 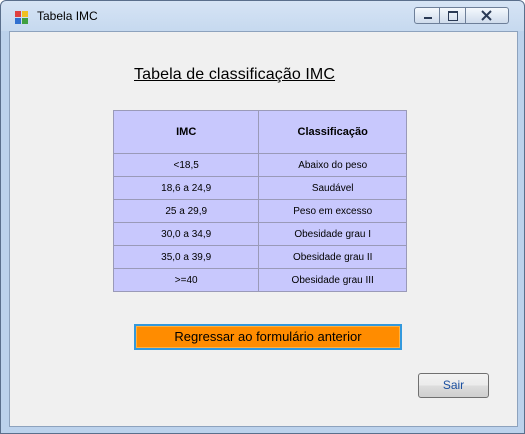 I want to click on classification-cell: Obesidade grau III, so click(x=332, y=280).